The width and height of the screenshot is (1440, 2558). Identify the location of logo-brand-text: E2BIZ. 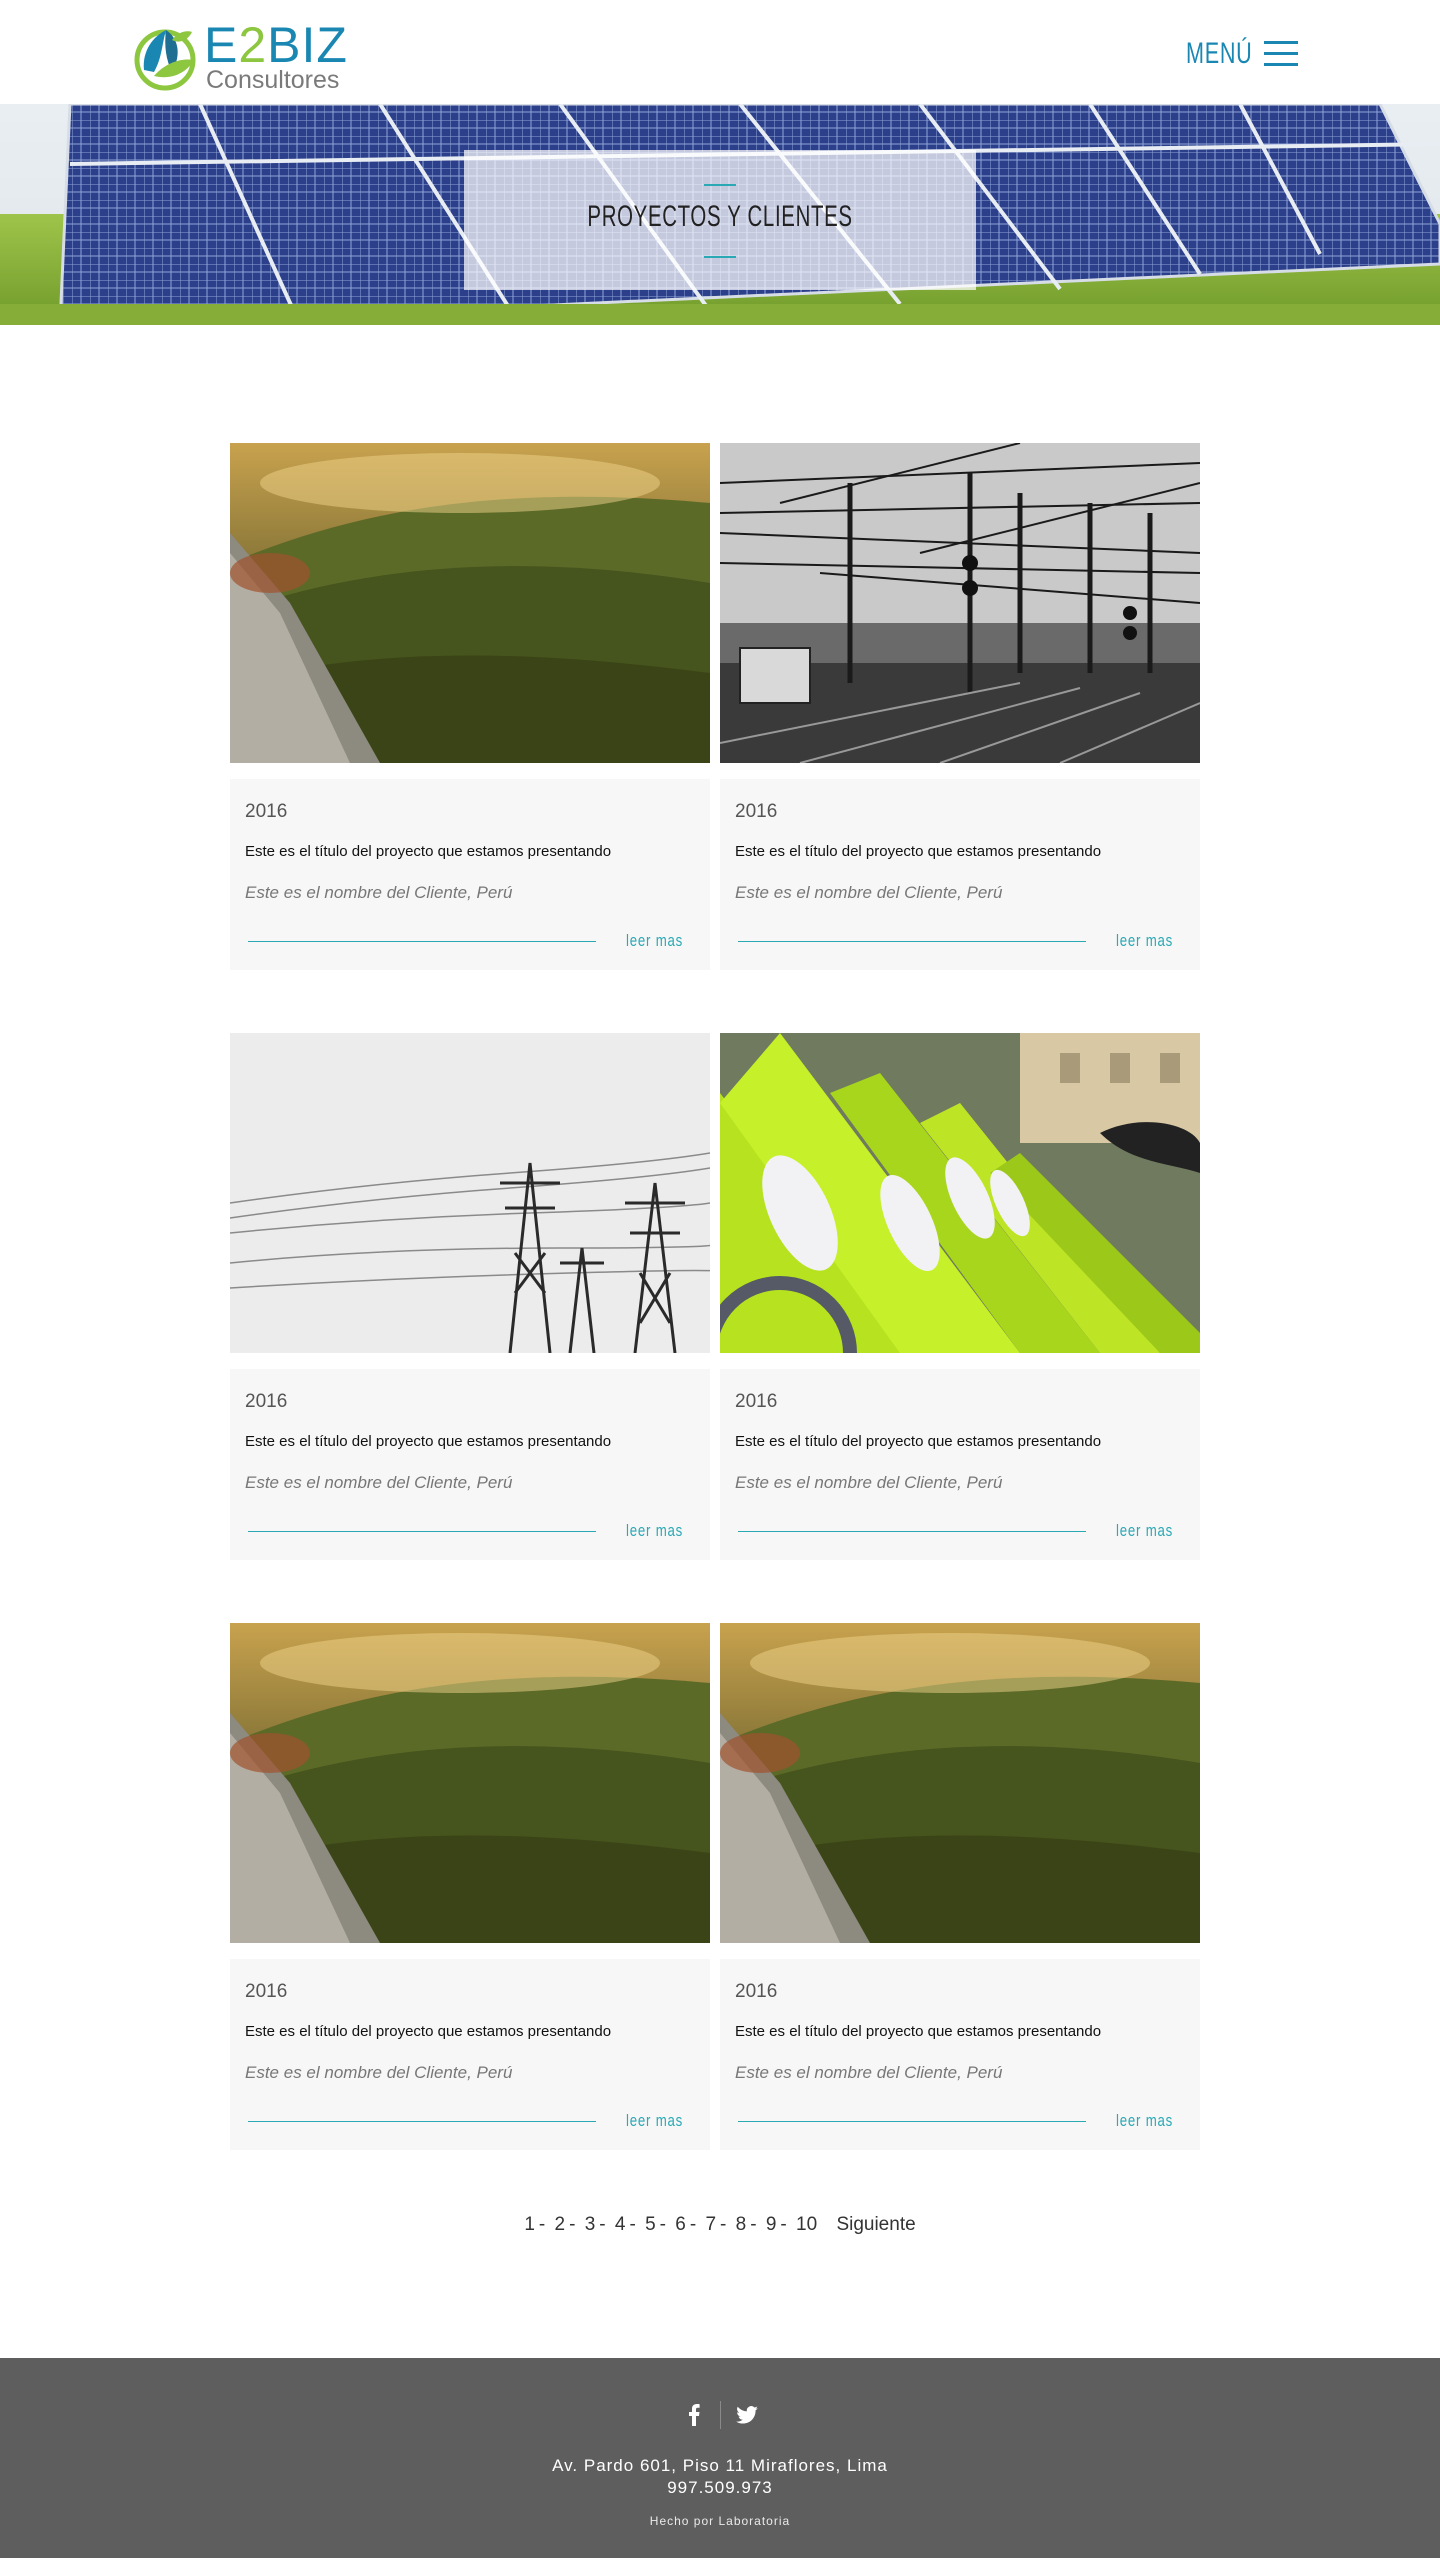
(276, 45).